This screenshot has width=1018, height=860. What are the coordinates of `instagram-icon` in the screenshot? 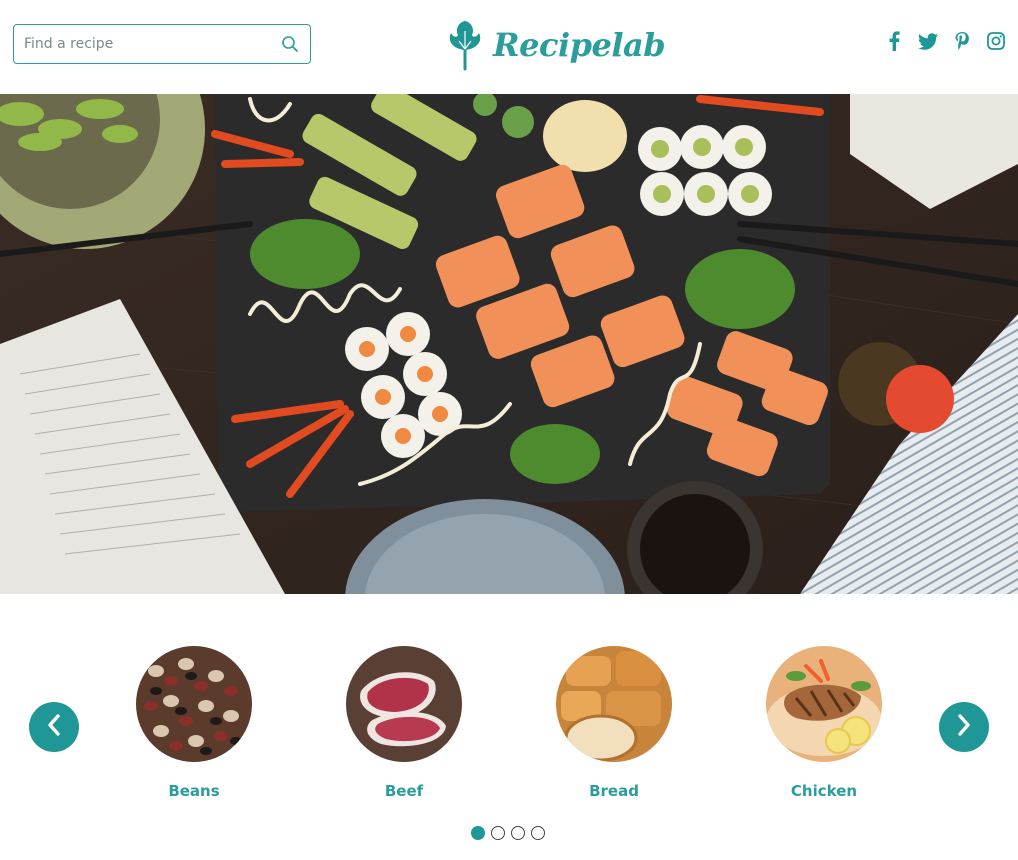 It's located at (996, 41).